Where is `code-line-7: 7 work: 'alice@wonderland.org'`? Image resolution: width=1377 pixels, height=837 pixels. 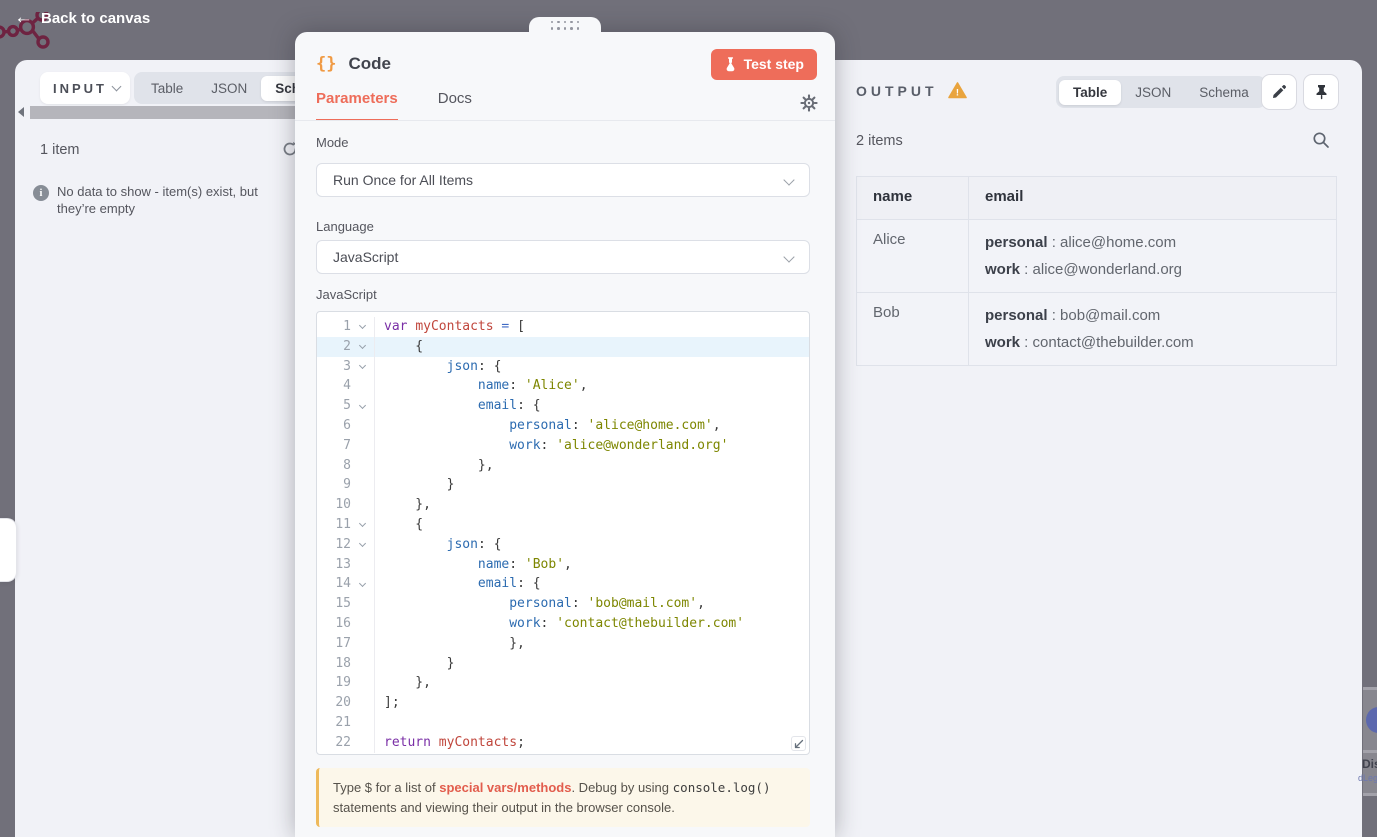
code-line-7: 7 work: 'alice@wonderland.org' is located at coordinates (563, 445).